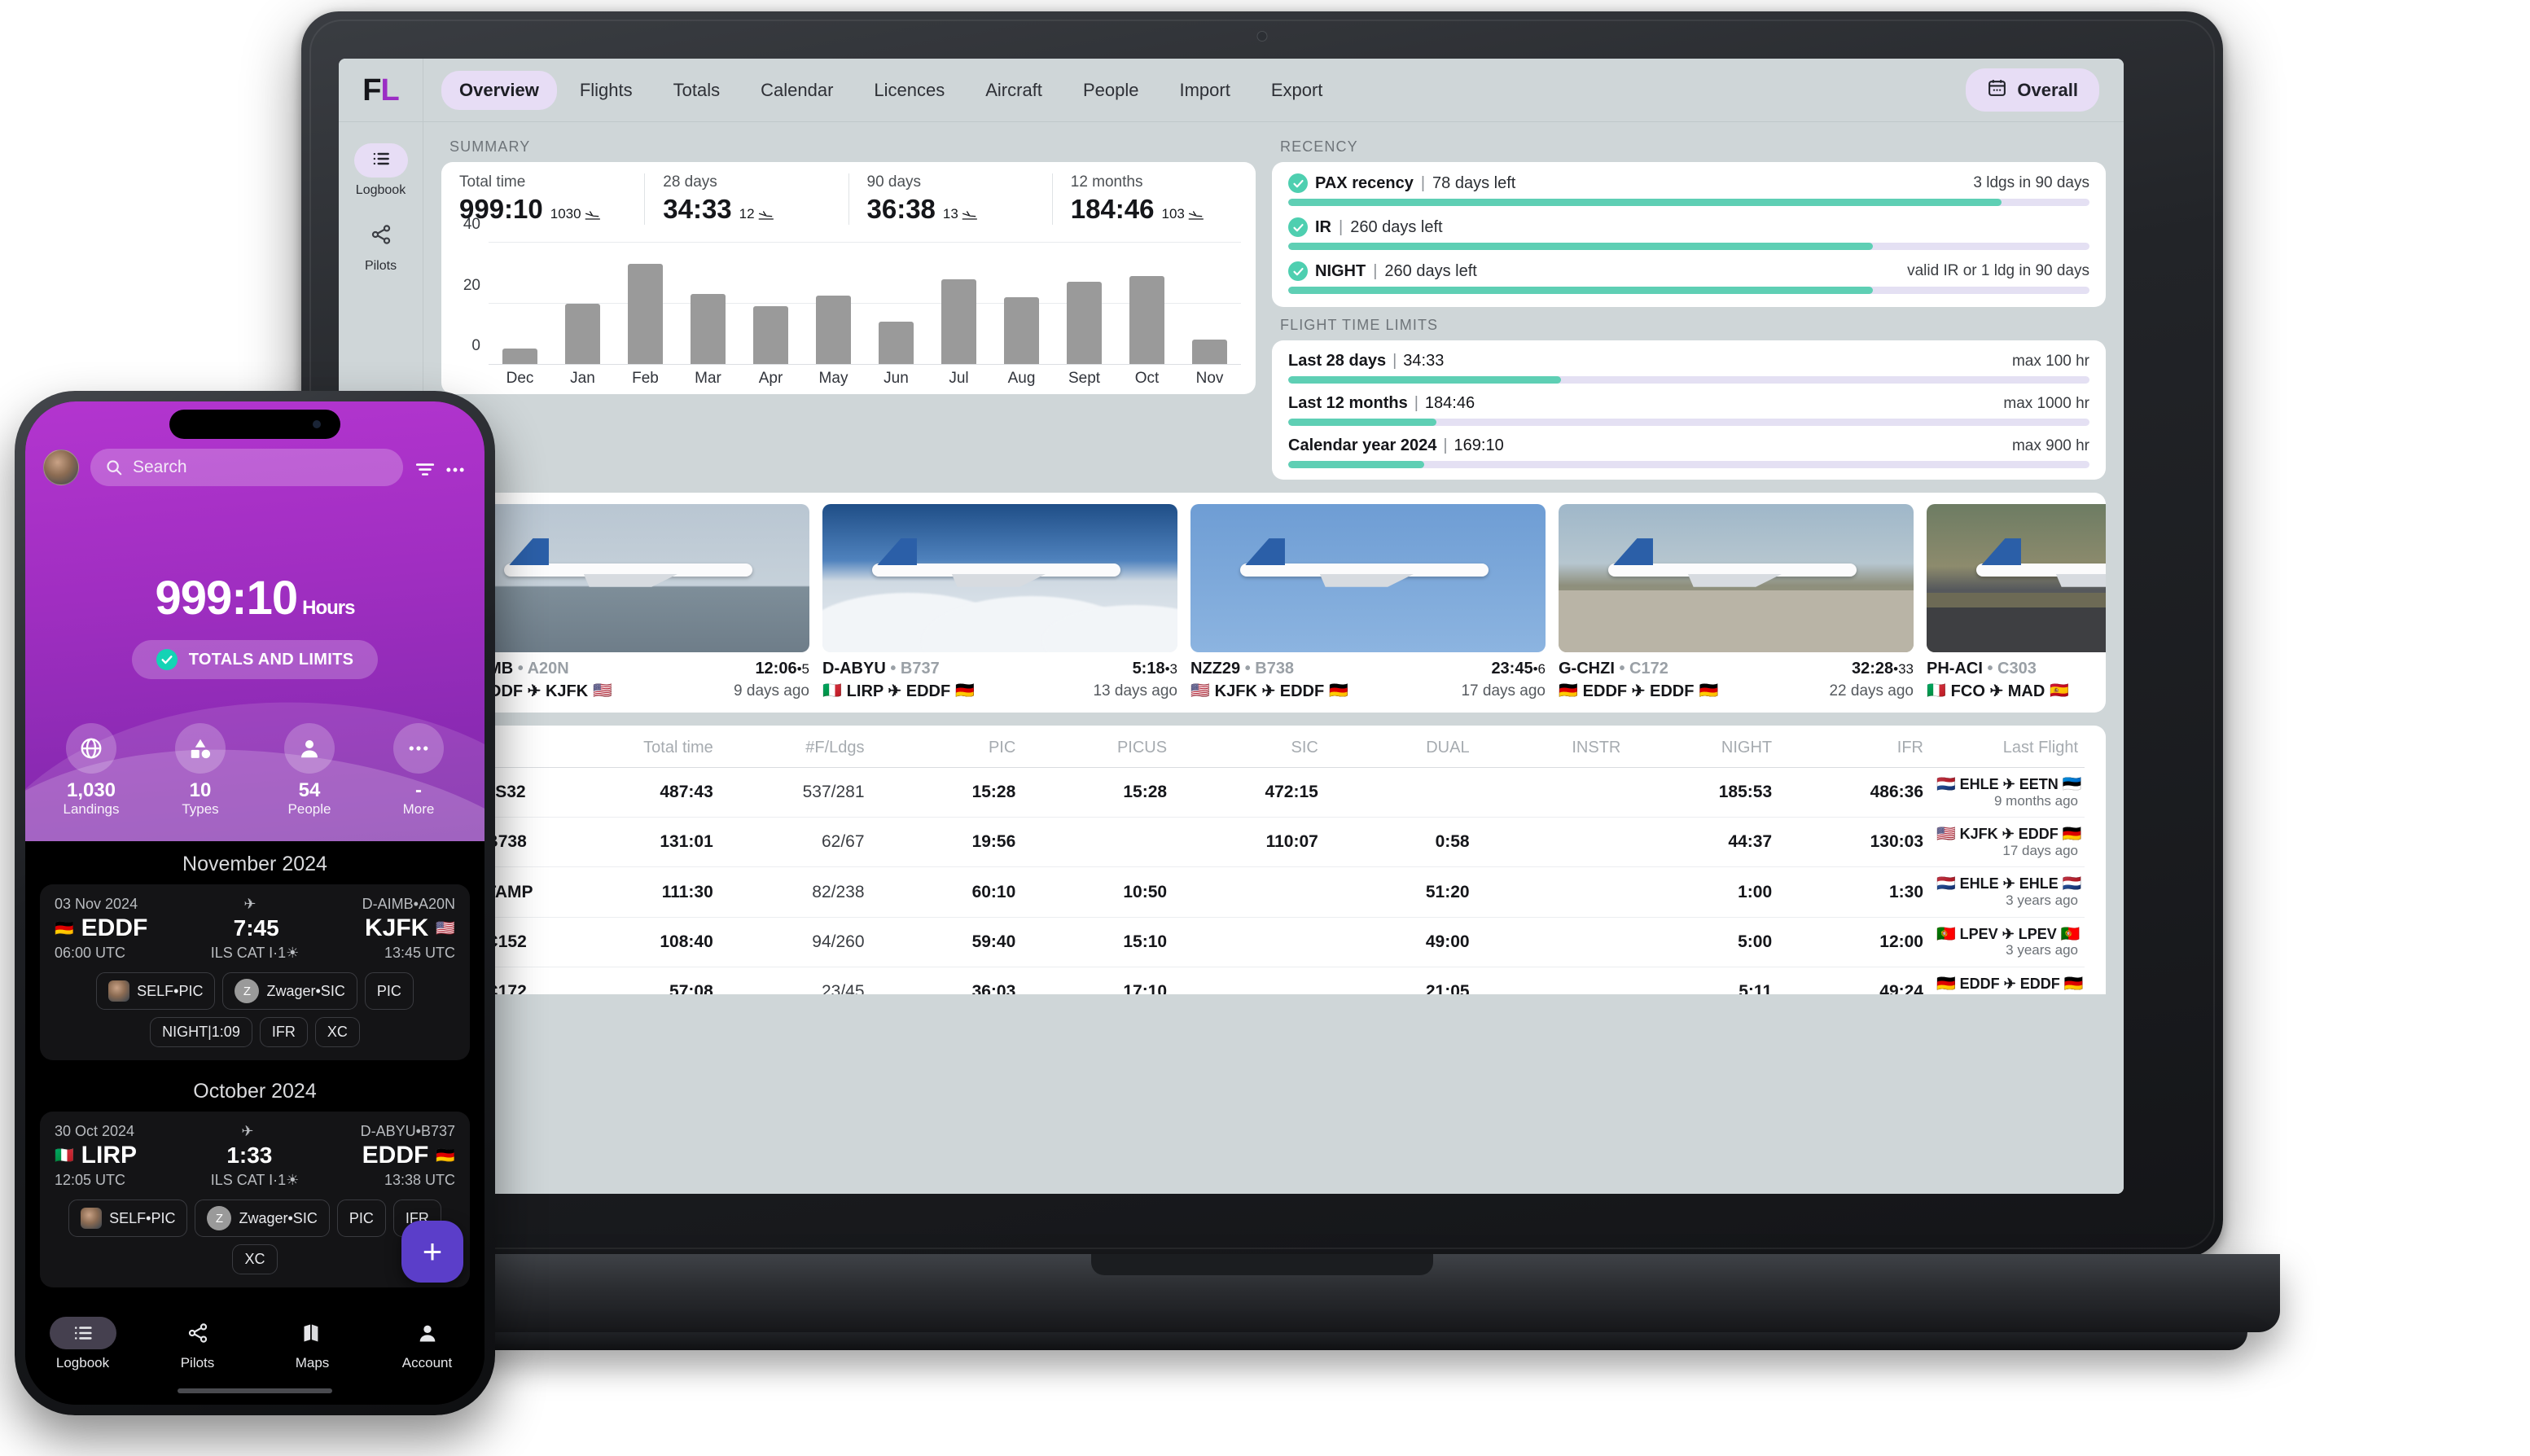  Describe the element at coordinates (91, 770) in the screenshot. I see `quick-stat-landings: 1,030 Landings` at that location.